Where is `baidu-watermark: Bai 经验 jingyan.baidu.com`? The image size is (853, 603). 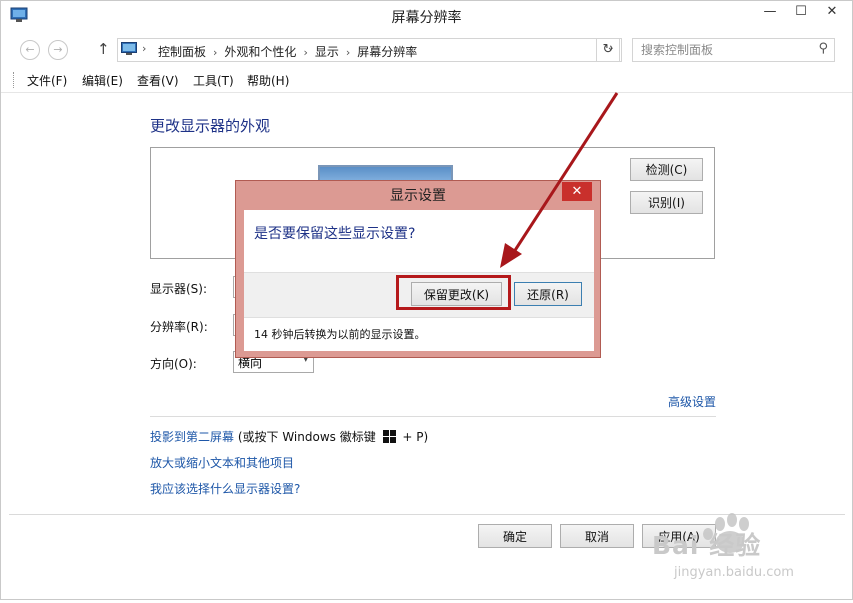 baidu-watermark: Bai 经验 jingyan.baidu.com is located at coordinates (749, 554).